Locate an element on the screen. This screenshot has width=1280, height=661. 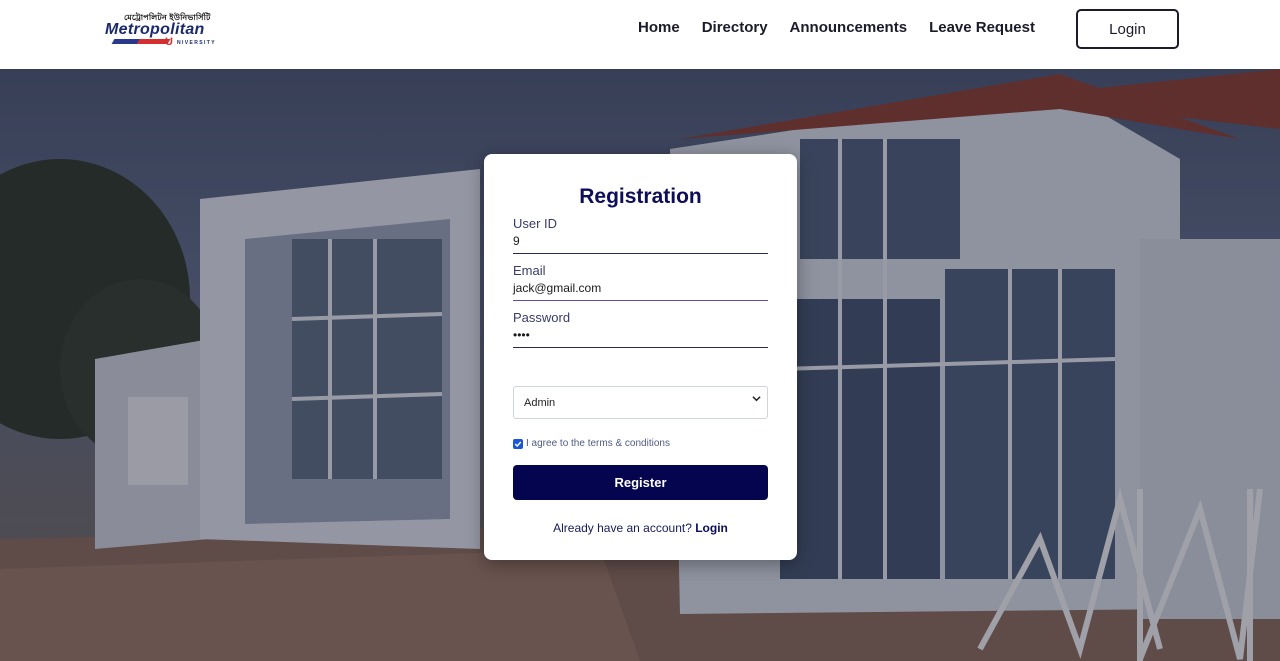
password-label: Password is located at coordinates (542, 317).